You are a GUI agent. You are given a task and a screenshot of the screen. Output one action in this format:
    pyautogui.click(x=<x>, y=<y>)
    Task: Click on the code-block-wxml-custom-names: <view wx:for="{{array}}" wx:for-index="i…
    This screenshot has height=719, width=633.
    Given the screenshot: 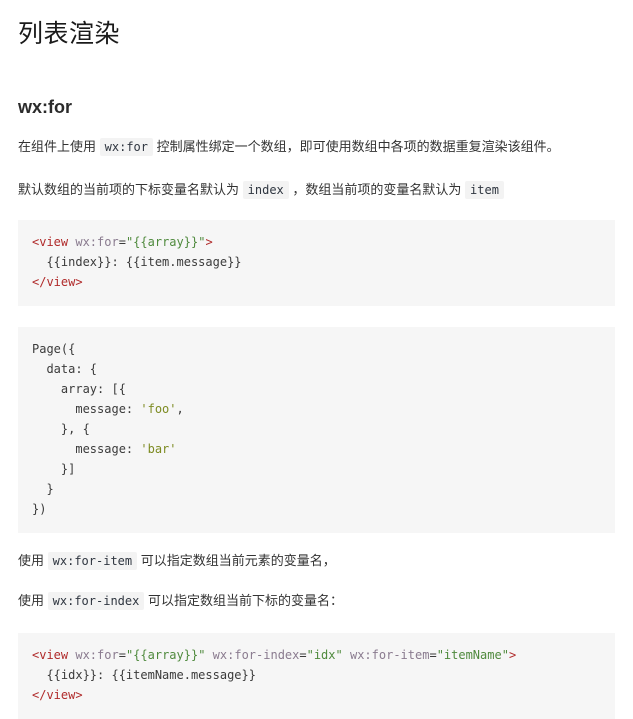 What is the action you would take?
    pyautogui.click(x=316, y=676)
    